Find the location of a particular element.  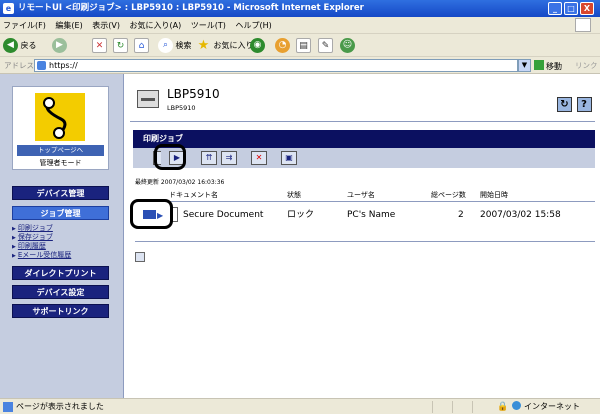

cell-user-name: PC's Name is located at coordinates (371, 215).